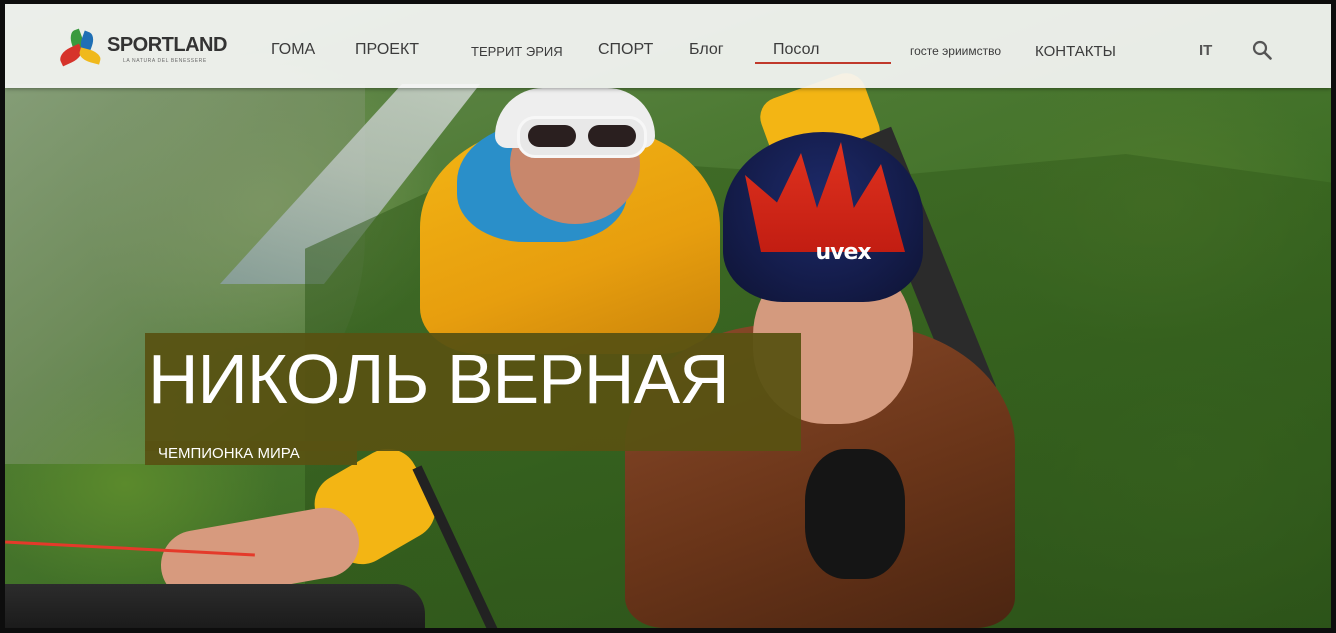 The width and height of the screenshot is (1336, 633). What do you see at coordinates (165, 61) in the screenshot?
I see `logo-tagline: LA NATURA DEL BENESSERE` at bounding box center [165, 61].